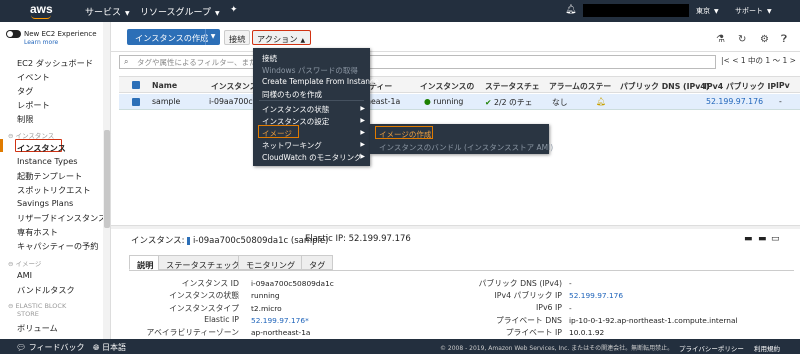 The width and height of the screenshot is (800, 354). What do you see at coordinates (447, 86) in the screenshot?
I see `column-instance-state: インスタンスの` at bounding box center [447, 86].